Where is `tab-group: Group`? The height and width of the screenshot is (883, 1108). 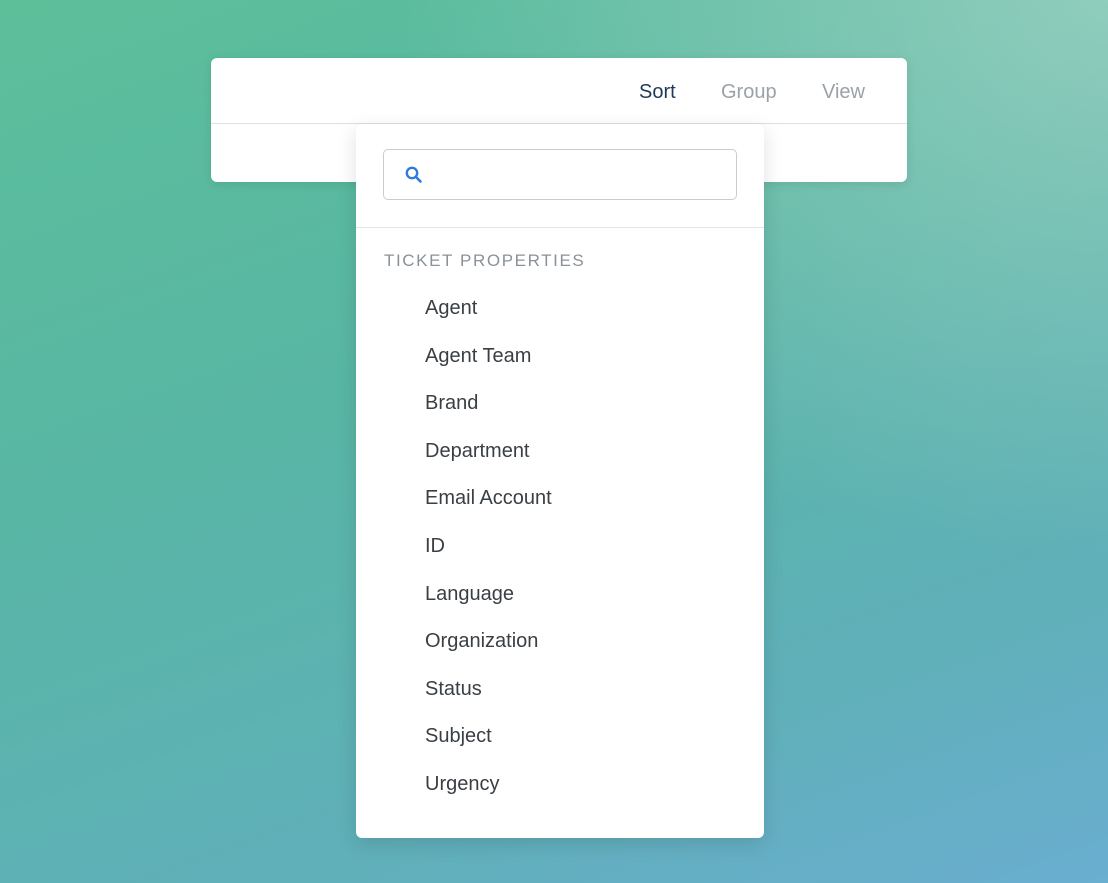
tab-group: Group is located at coordinates (749, 92).